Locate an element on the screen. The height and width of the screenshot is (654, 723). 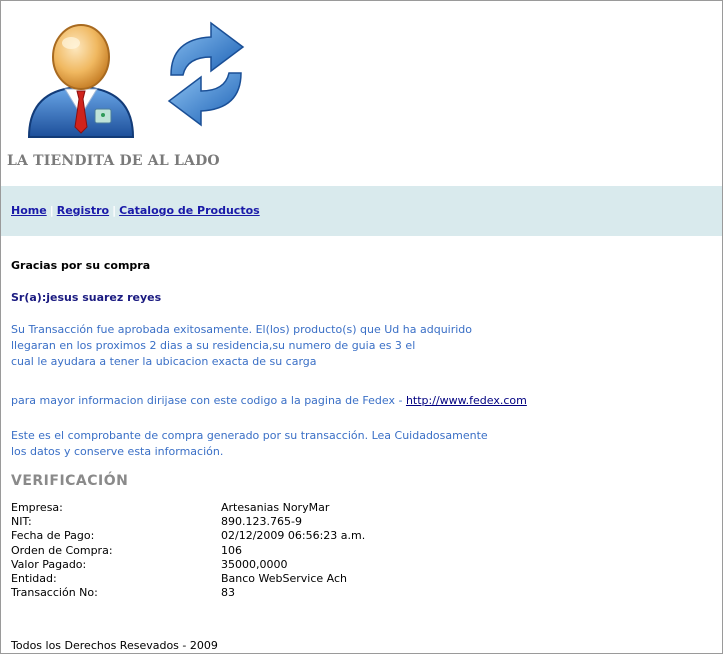
refresh-arrows-icon is located at coordinates (206, 74).